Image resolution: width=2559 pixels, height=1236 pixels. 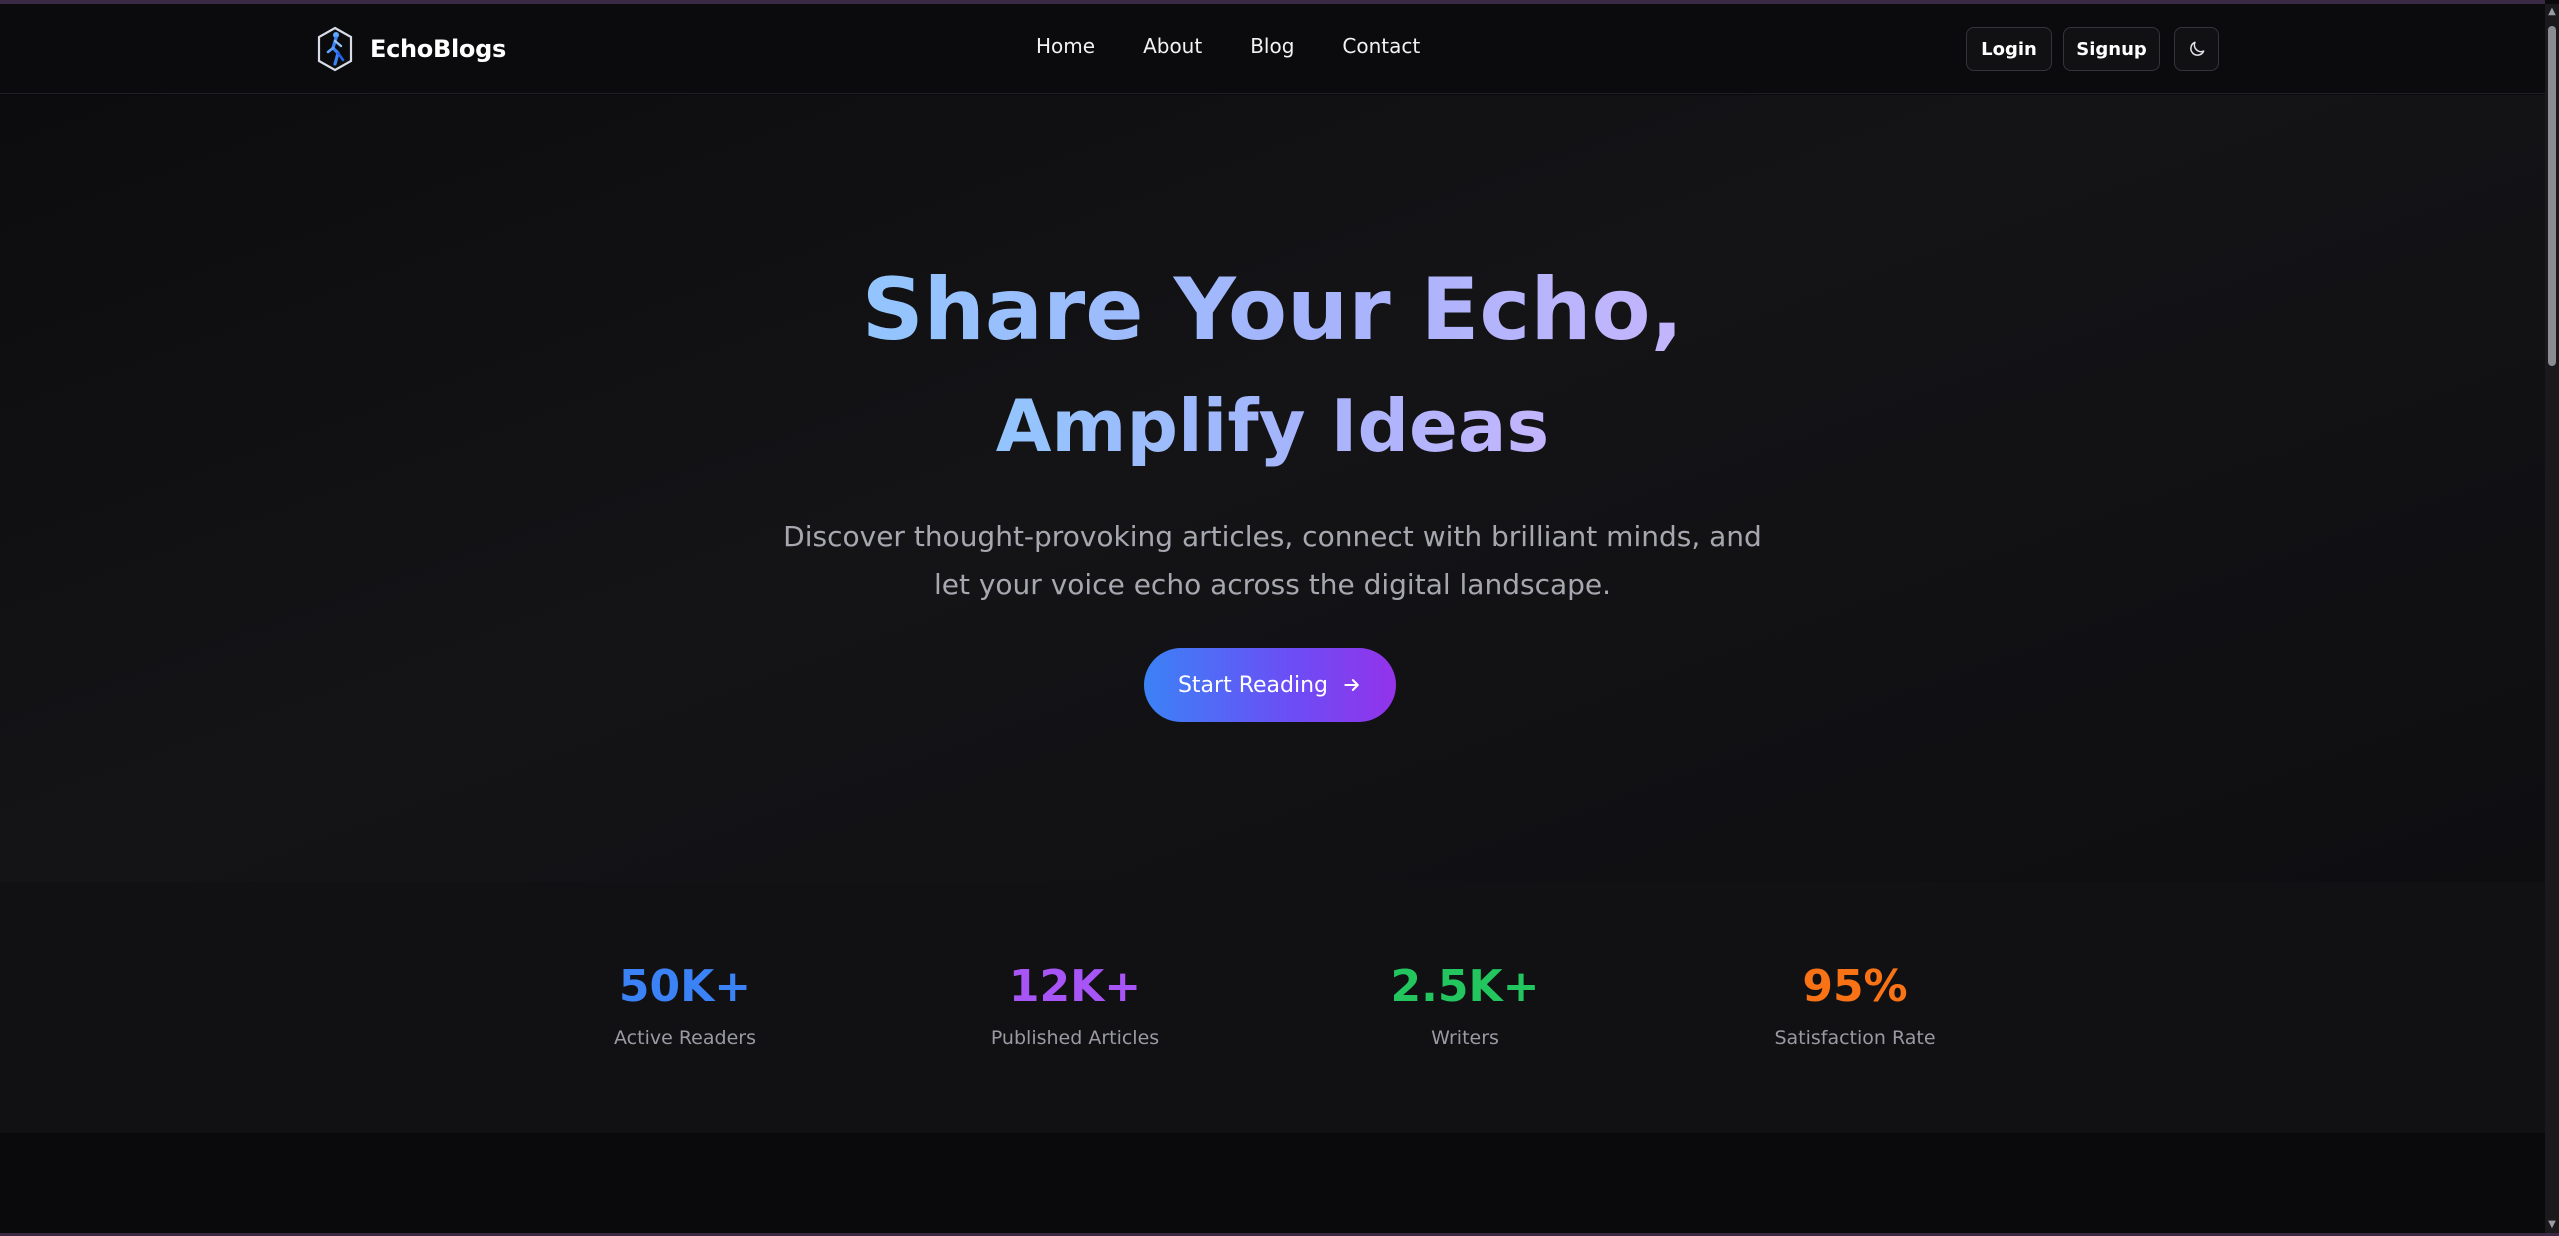 What do you see at coordinates (1253, 685) in the screenshot?
I see `start-reading-label: Start Reading` at bounding box center [1253, 685].